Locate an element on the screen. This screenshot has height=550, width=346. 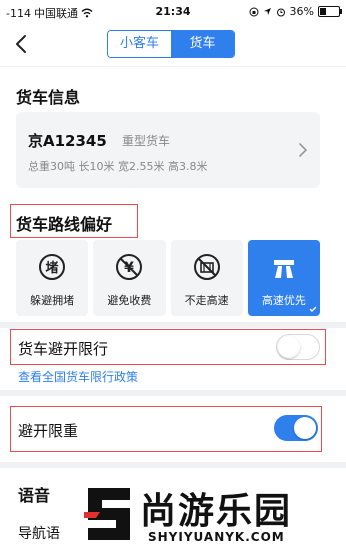
congestion-icon: 堵 is located at coordinates (52, 267).